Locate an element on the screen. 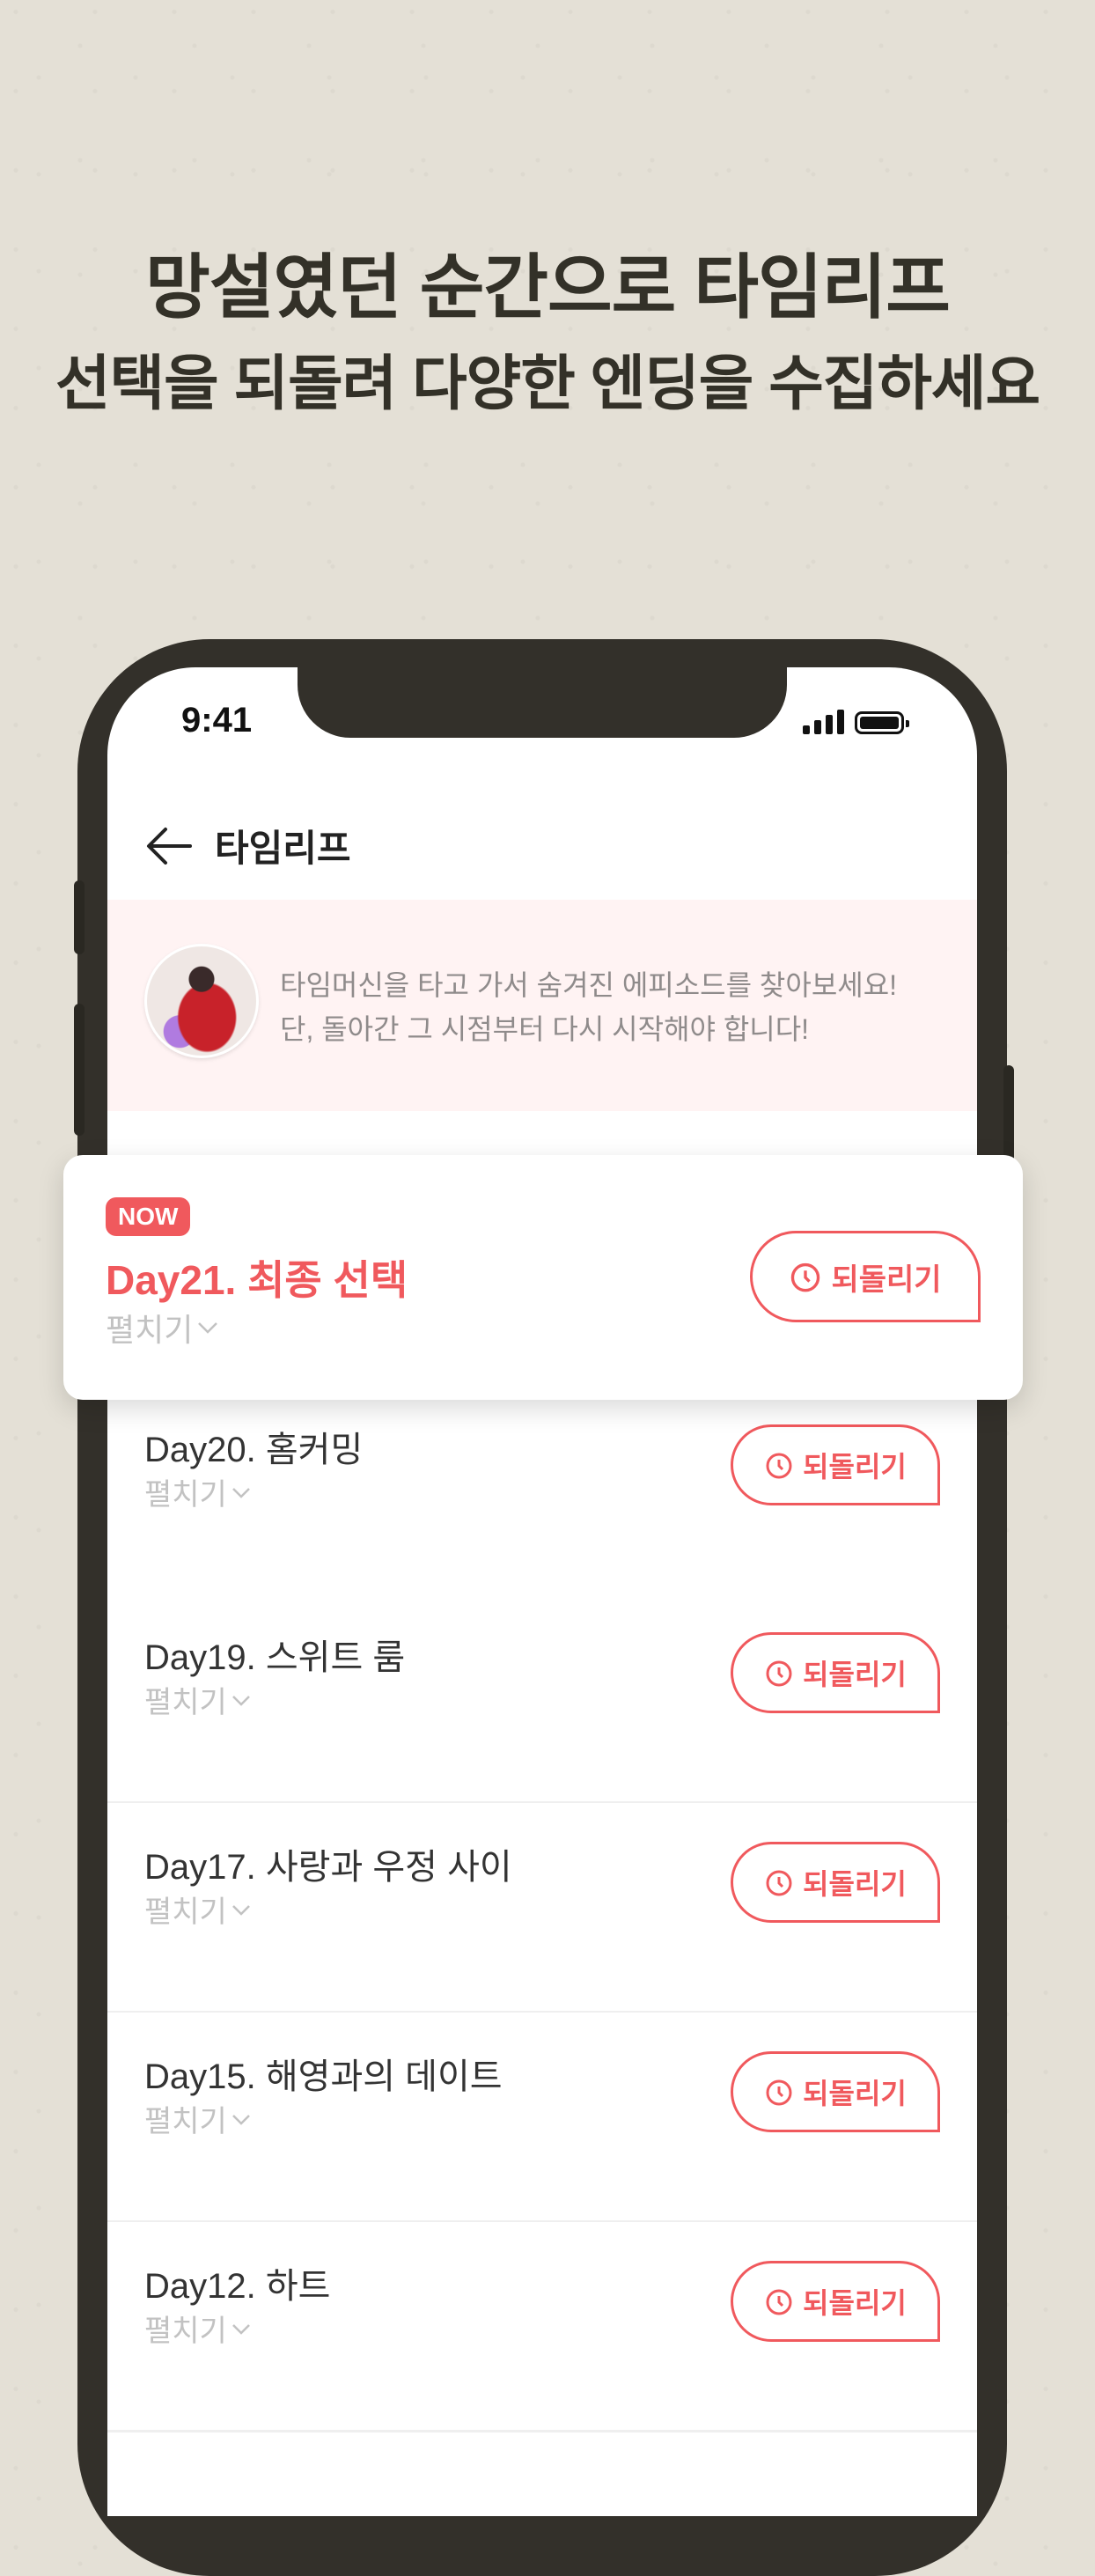 The height and width of the screenshot is (2576, 1095). list-item: Day20. 홈커밍 펼치기 되돌리기 is located at coordinates (542, 1491).